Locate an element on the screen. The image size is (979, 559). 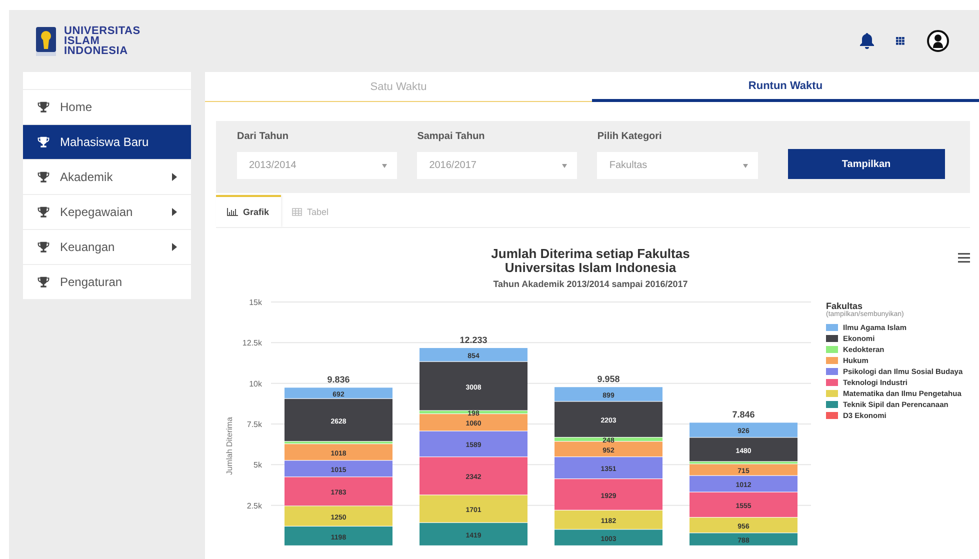
filter-label: Sampai Tahun is located at coordinates (451, 136).